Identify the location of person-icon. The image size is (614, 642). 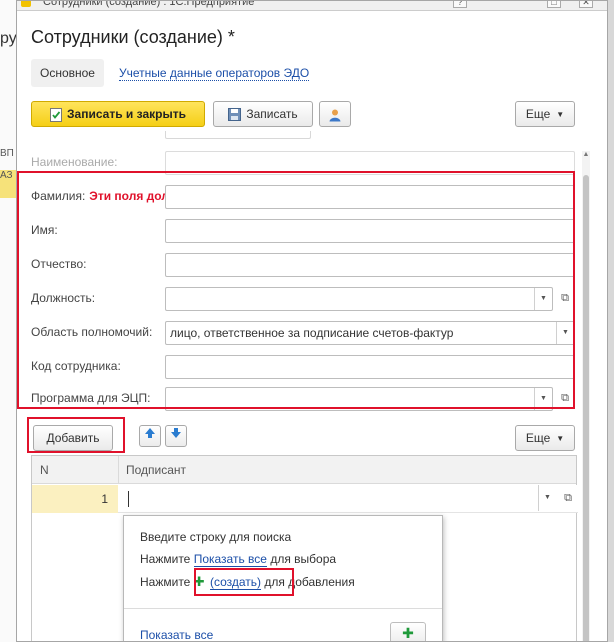
(335, 115).